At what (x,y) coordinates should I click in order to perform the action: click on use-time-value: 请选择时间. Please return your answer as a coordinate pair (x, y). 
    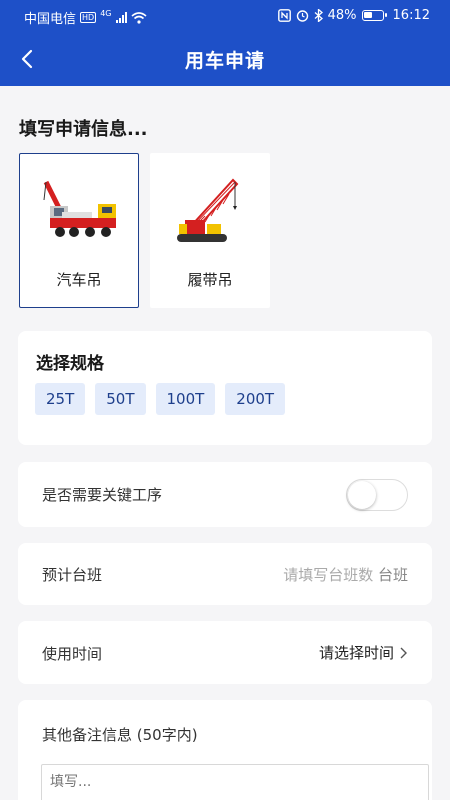
    Looking at the image, I should click on (356, 653).